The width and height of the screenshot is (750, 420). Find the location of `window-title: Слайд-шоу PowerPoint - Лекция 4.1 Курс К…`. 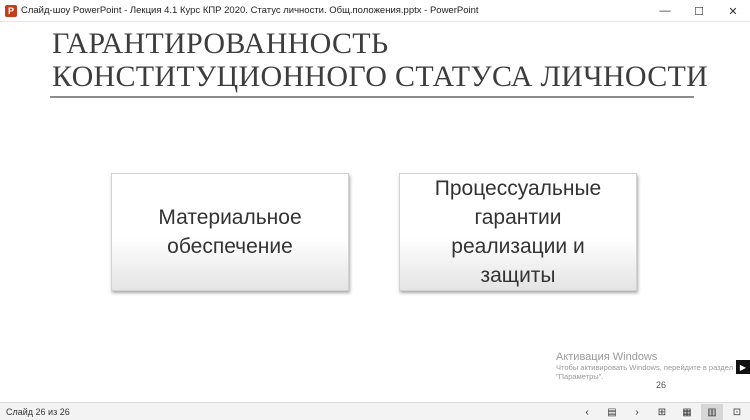

window-title: Слайд-шоу PowerPoint - Лекция 4.1 Курс К… is located at coordinates (250, 10).